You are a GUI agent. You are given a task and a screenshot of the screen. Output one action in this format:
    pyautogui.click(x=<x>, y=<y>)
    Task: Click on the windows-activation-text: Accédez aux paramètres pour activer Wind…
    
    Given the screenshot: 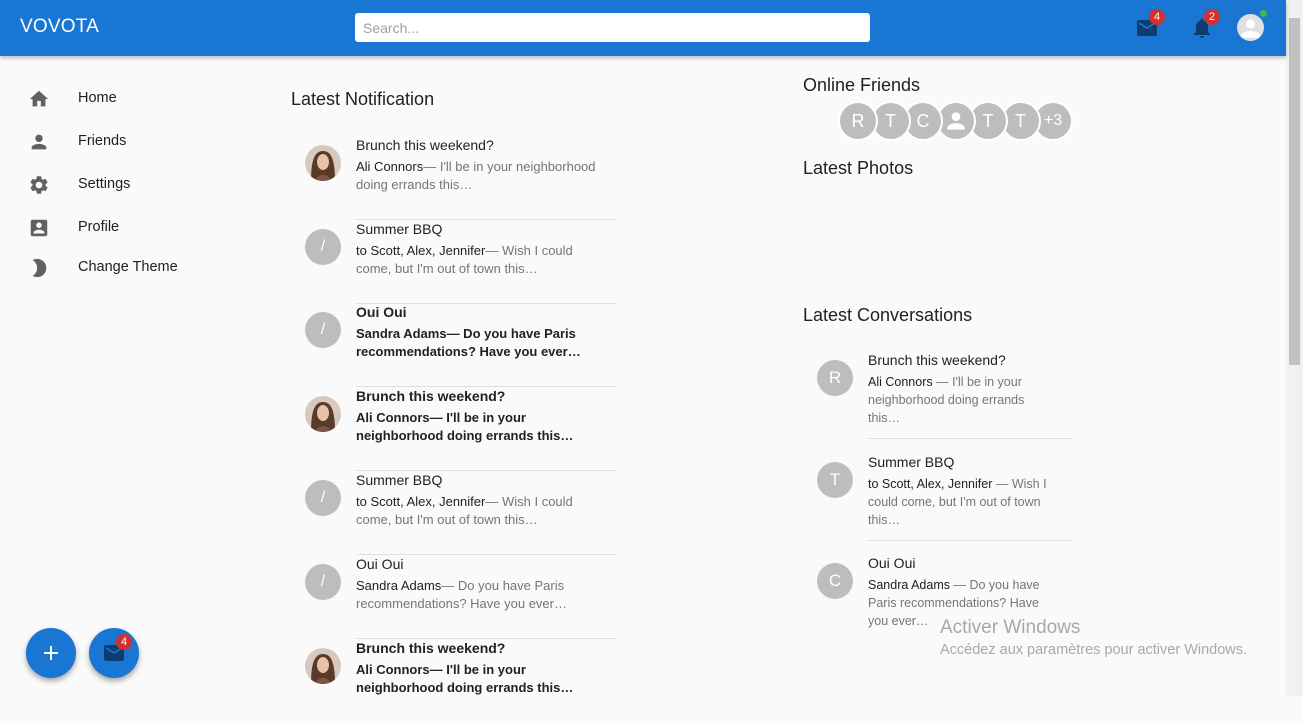 What is the action you would take?
    pyautogui.click(x=1094, y=650)
    